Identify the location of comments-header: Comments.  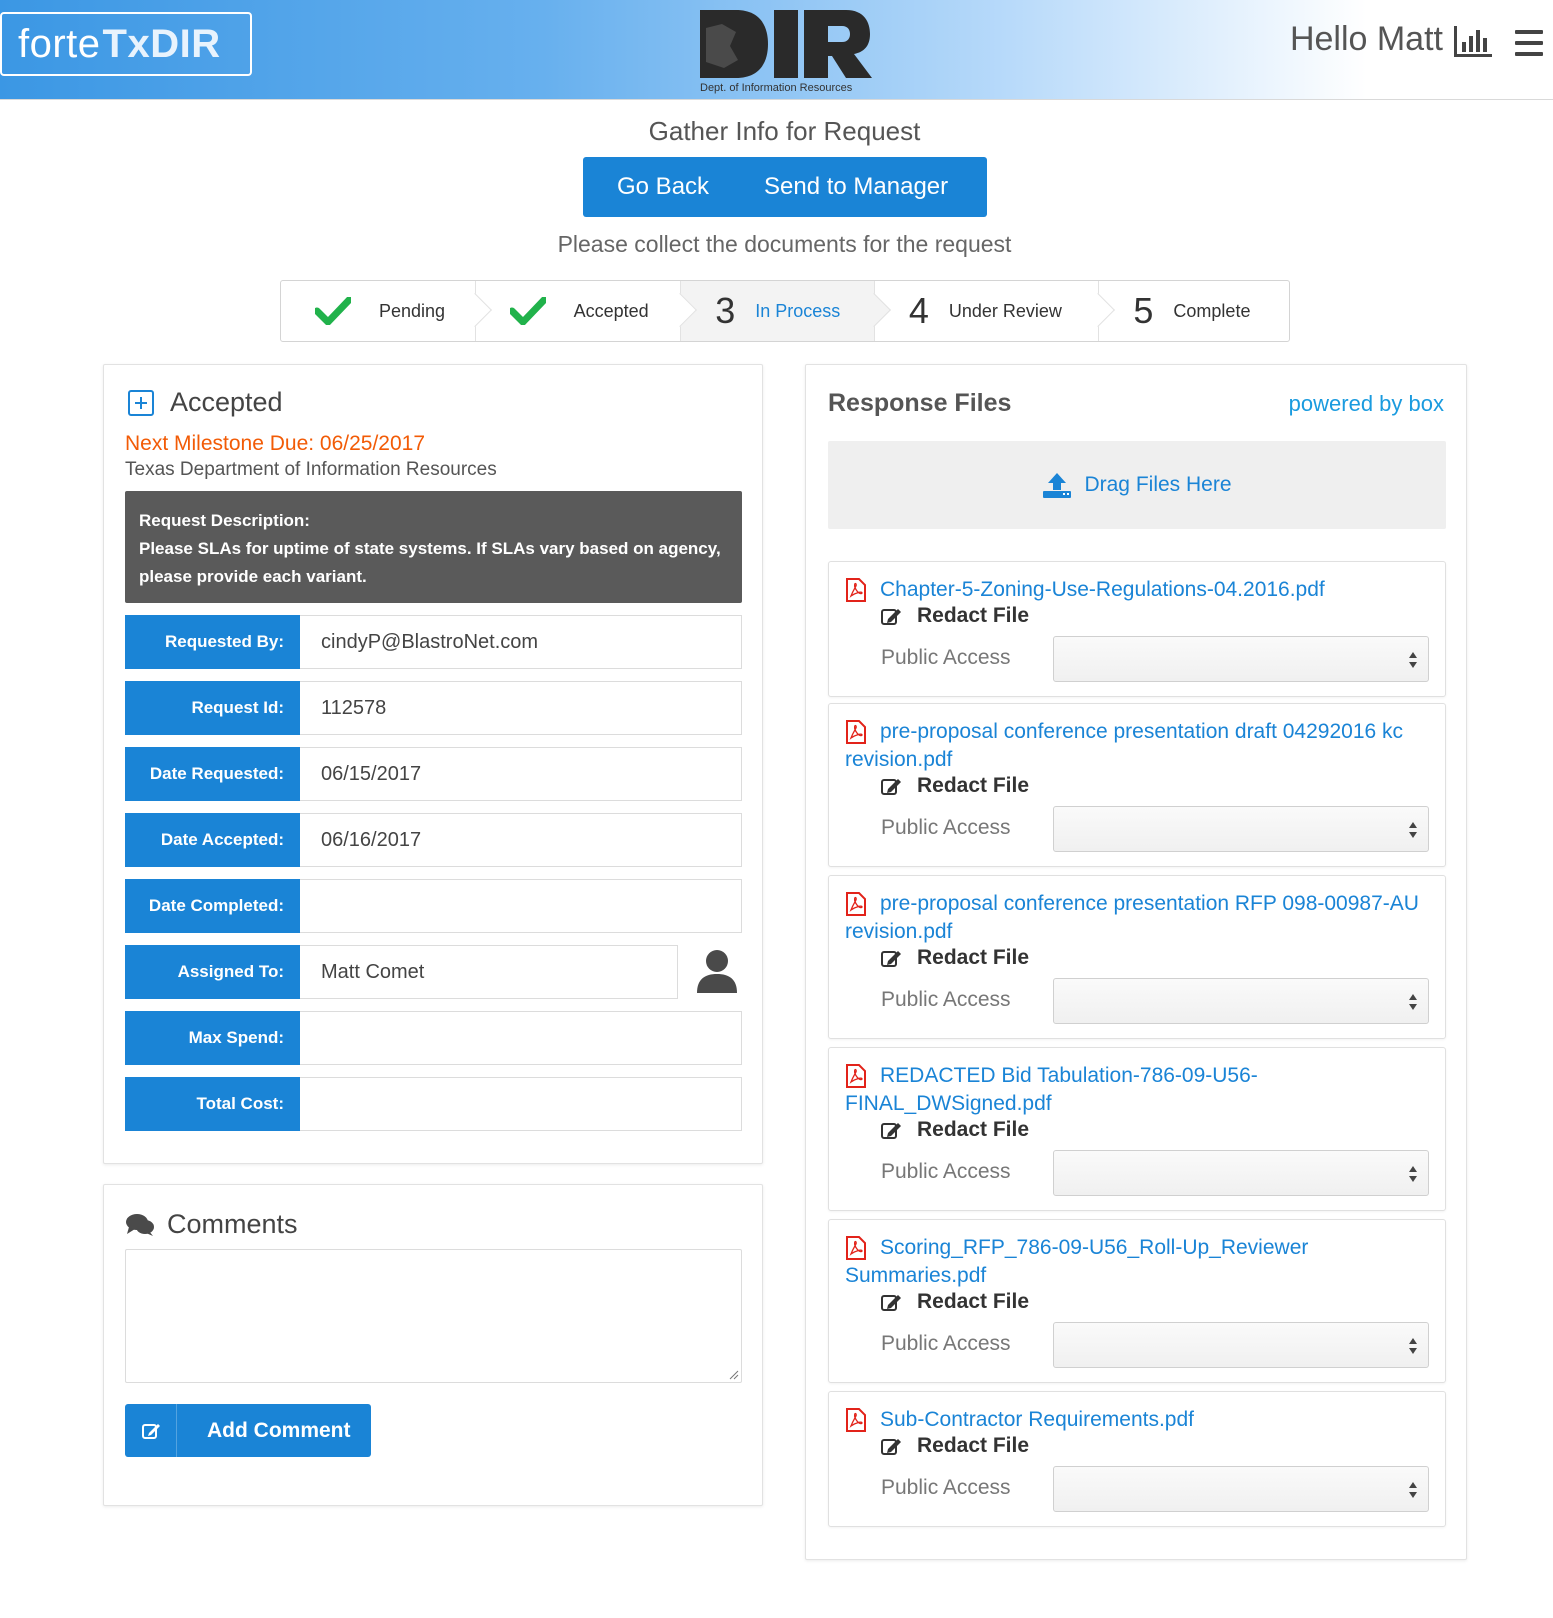
(211, 1224).